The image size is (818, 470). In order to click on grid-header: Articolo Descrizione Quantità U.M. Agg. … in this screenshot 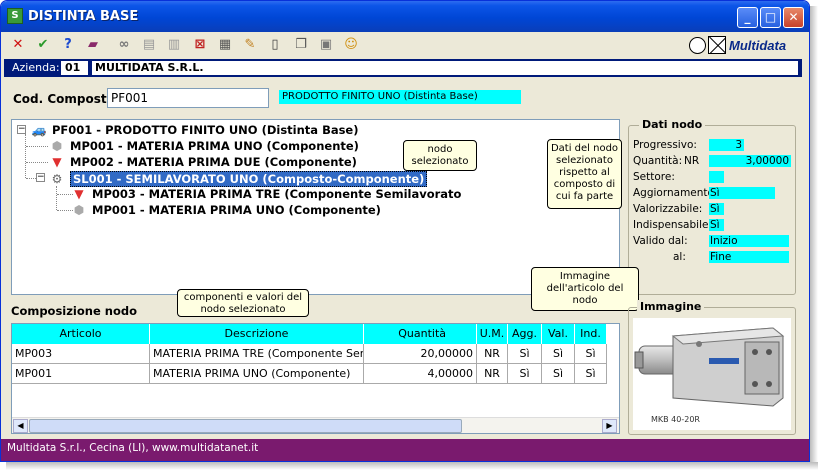, I will do `click(309, 334)`.